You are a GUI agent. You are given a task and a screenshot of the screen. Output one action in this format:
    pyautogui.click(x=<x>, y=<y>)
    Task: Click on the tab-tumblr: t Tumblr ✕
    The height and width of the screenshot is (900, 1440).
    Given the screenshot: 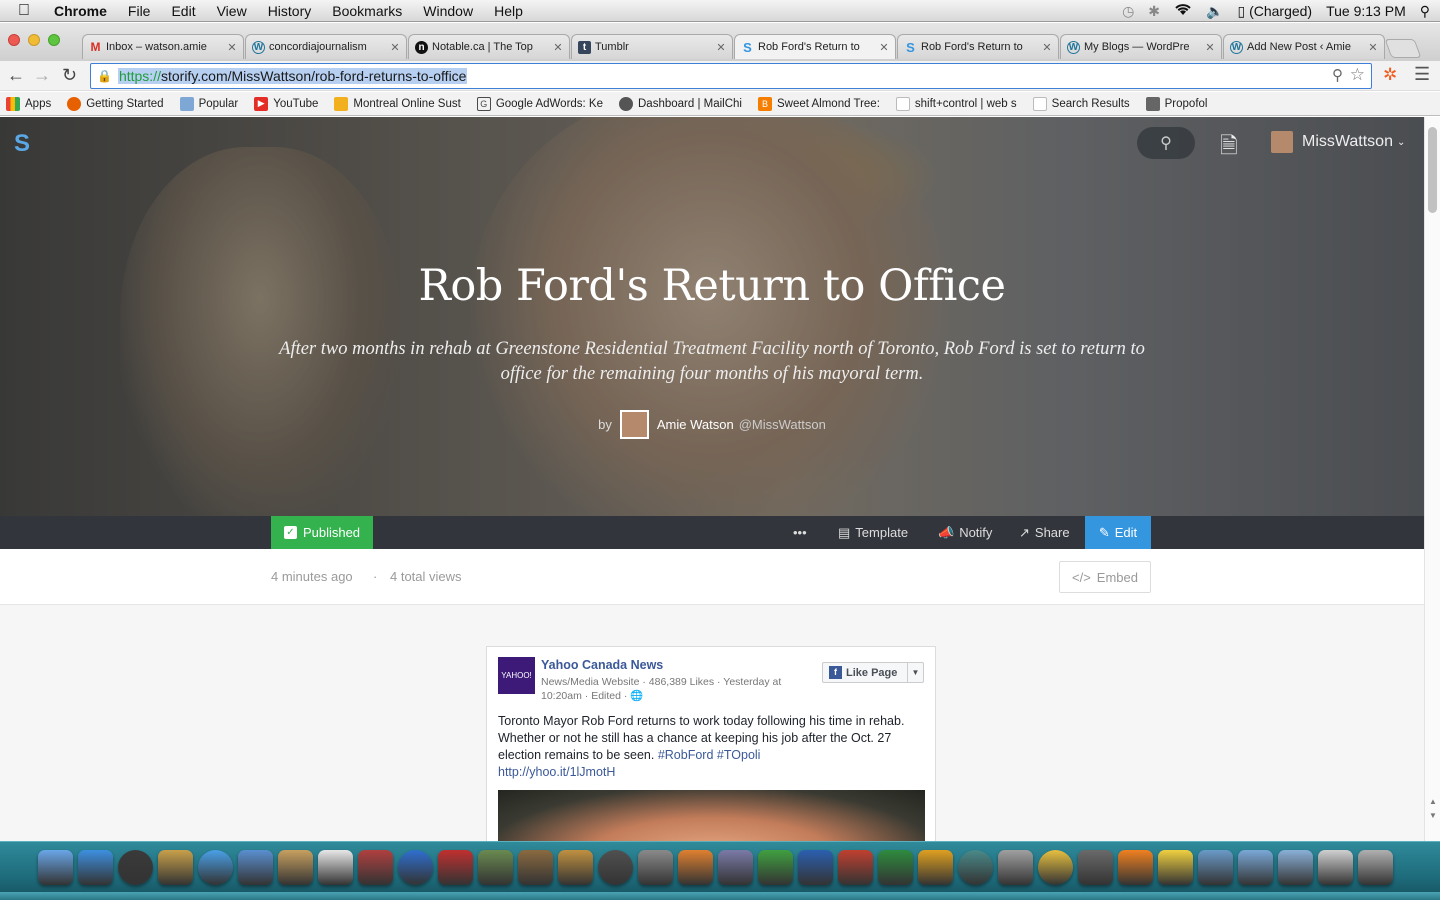 What is the action you would take?
    pyautogui.click(x=652, y=46)
    